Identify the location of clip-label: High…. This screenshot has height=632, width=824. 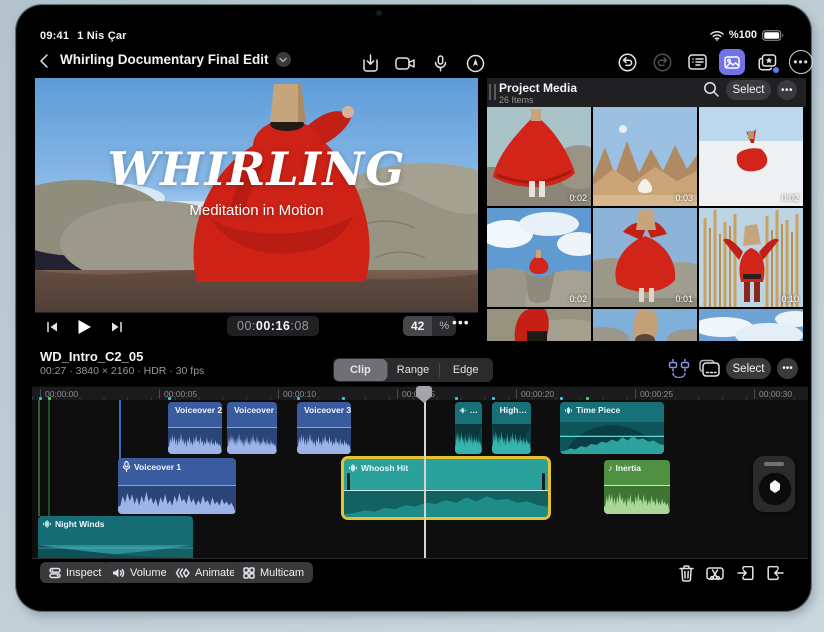
(513, 410).